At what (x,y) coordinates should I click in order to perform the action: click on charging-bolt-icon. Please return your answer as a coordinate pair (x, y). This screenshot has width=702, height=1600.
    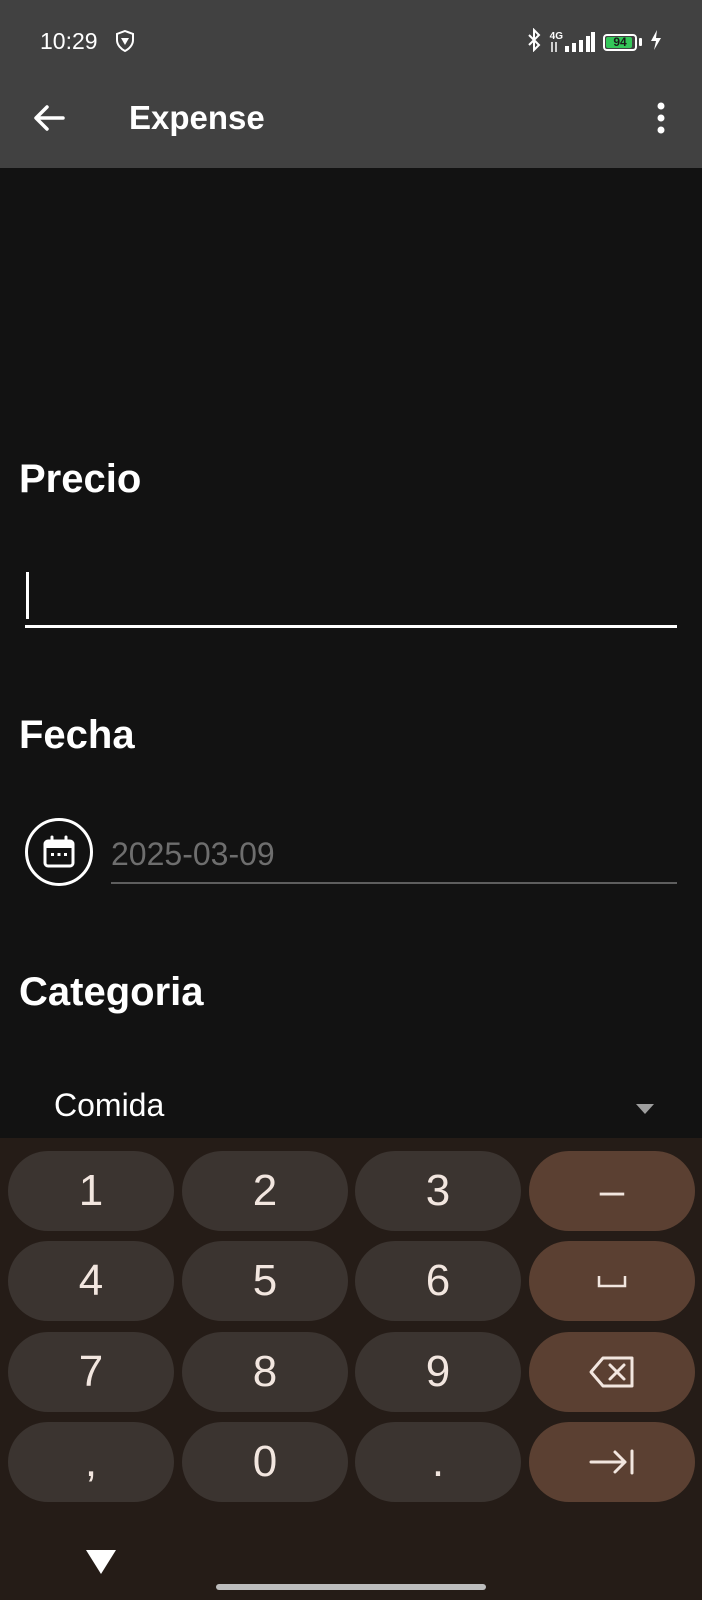
    Looking at the image, I should click on (656, 42).